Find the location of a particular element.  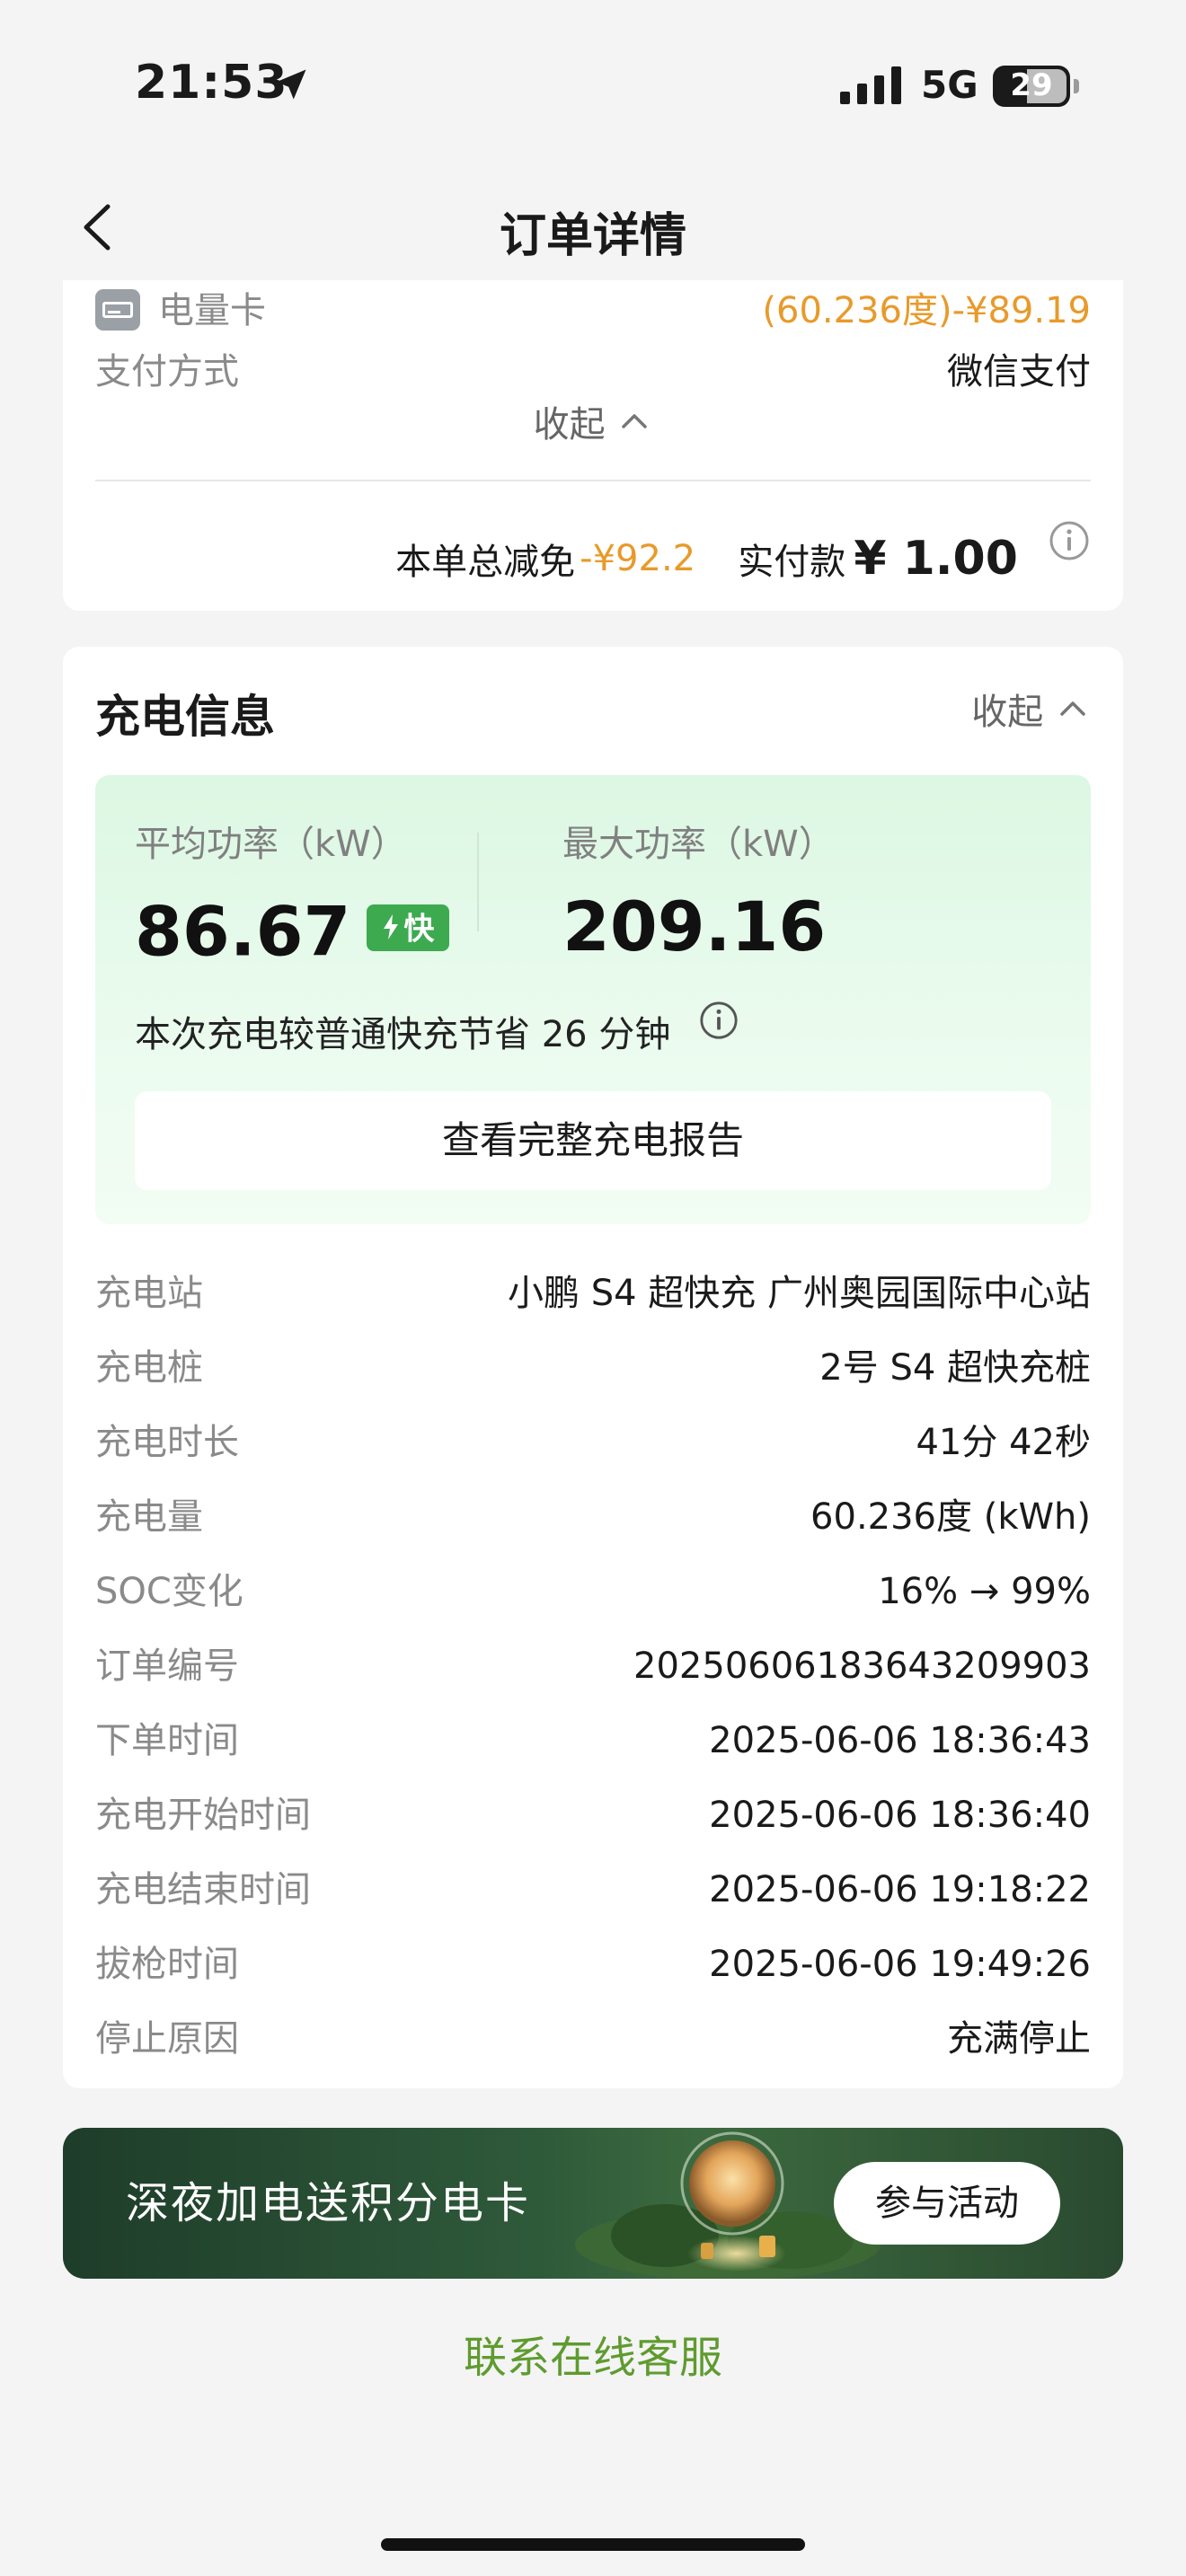

card-icon is located at coordinates (117, 310).